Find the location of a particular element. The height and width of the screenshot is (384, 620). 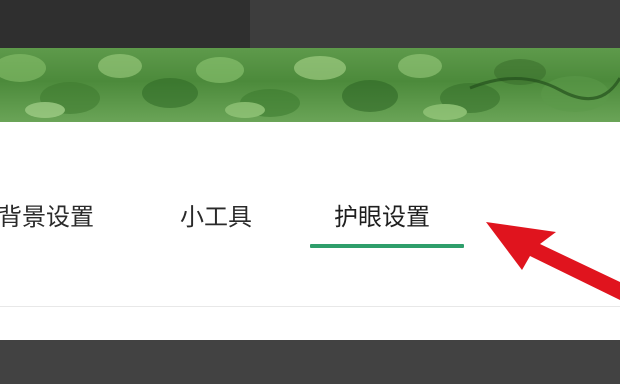

tab-widgets: 小工具 is located at coordinates (216, 217).